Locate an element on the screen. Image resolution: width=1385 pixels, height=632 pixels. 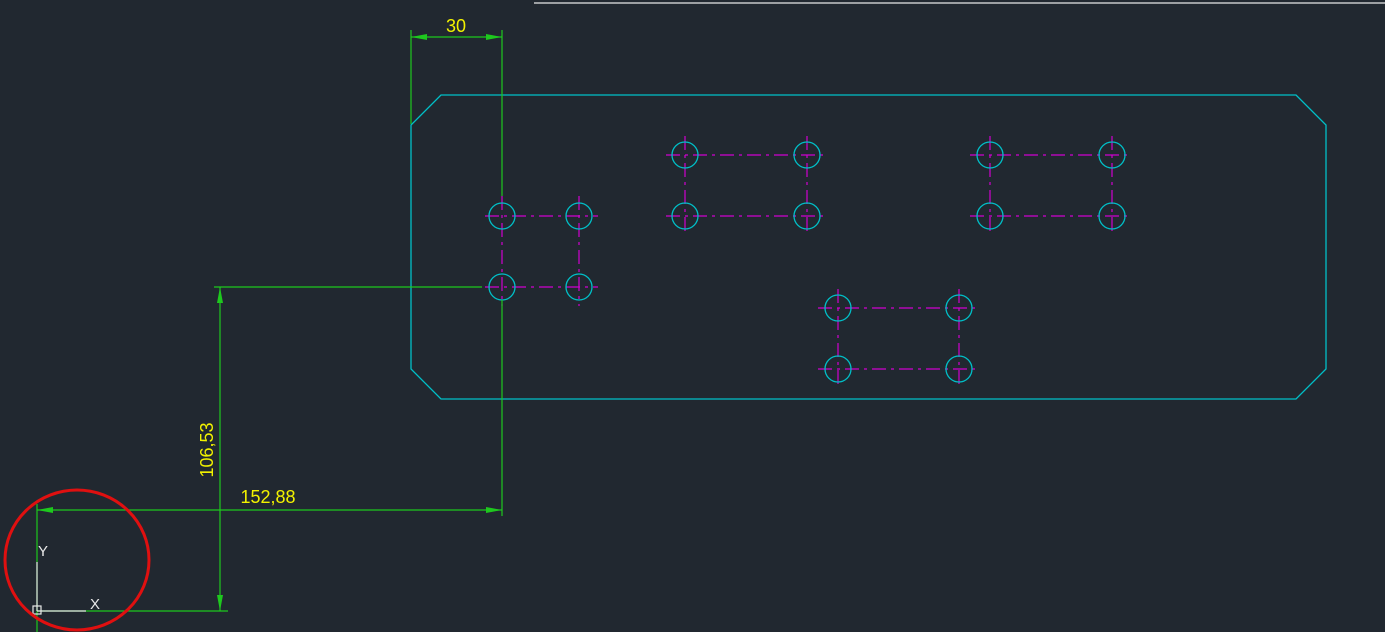
ucs-y-label: Y is located at coordinates (43, 551).